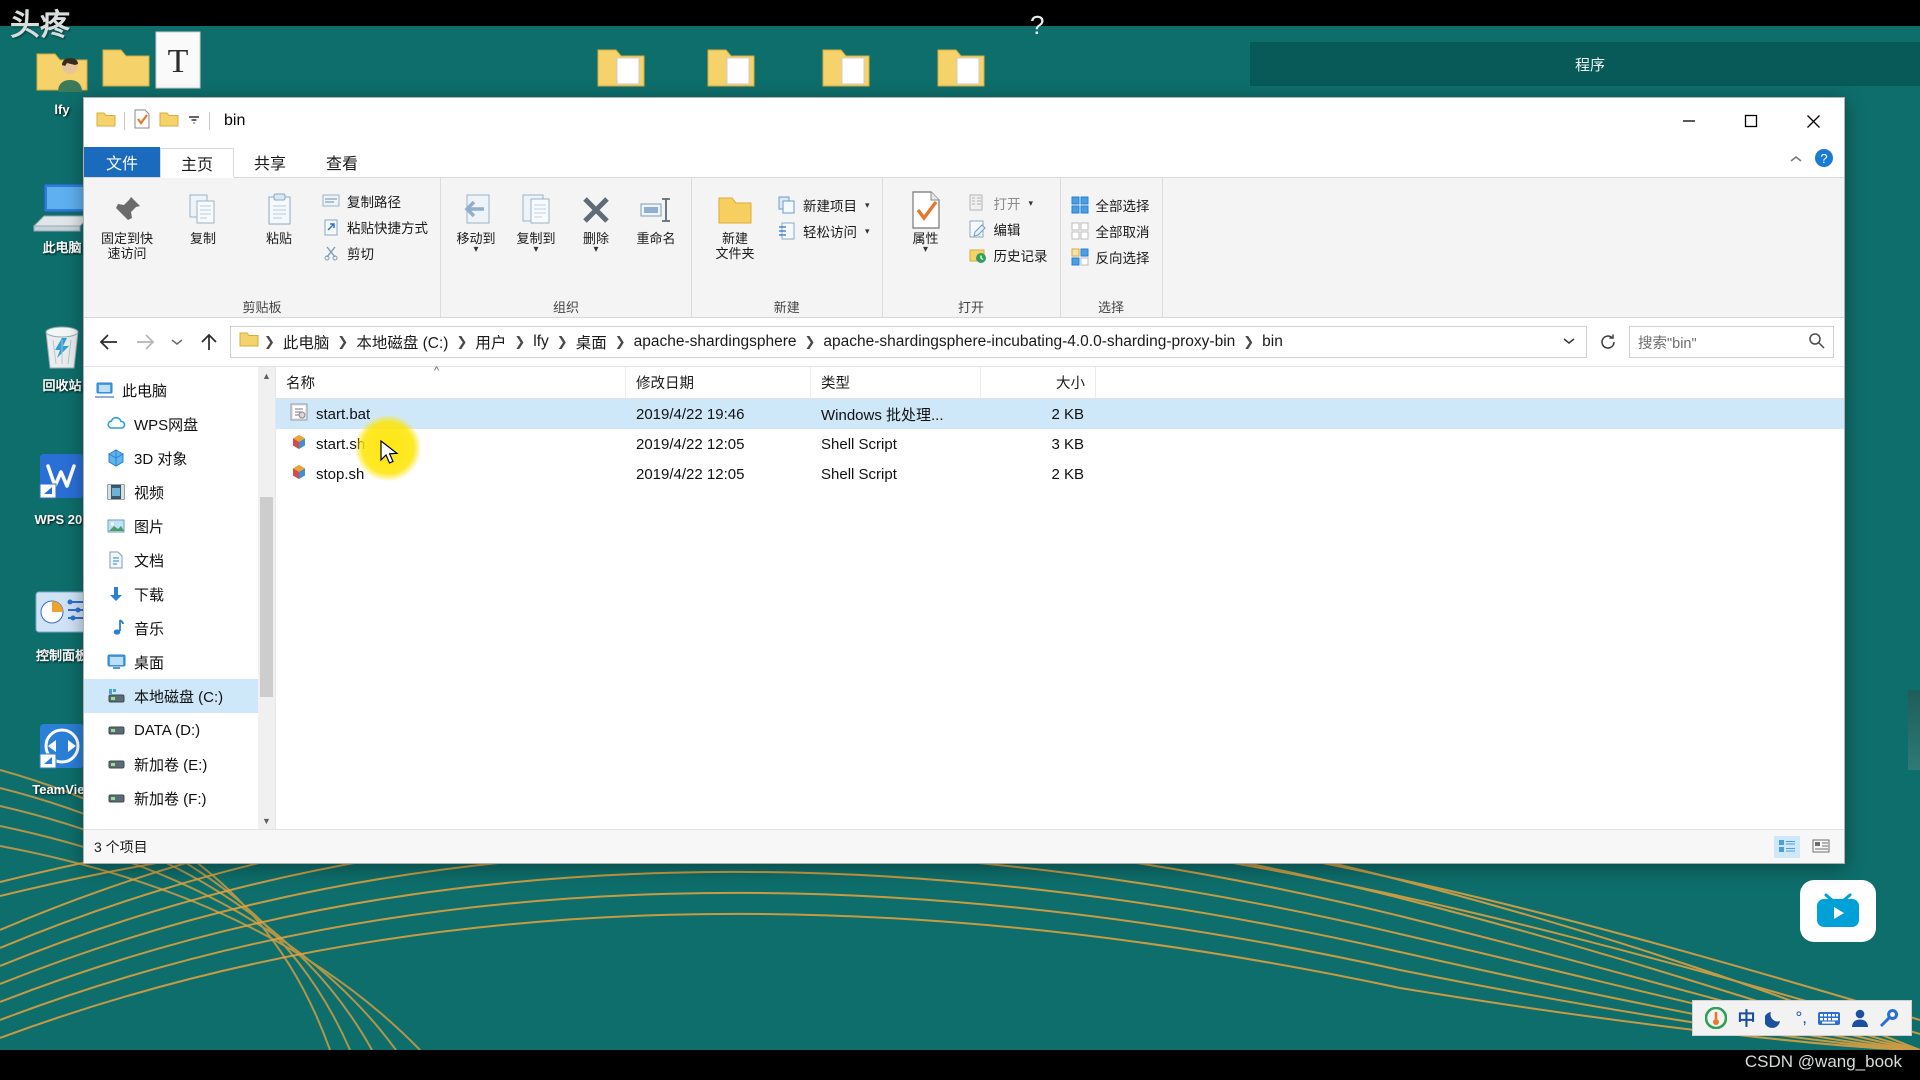 This screenshot has height=1080, width=1920. What do you see at coordinates (1860, 1018) in the screenshot?
I see `user-icon` at bounding box center [1860, 1018].